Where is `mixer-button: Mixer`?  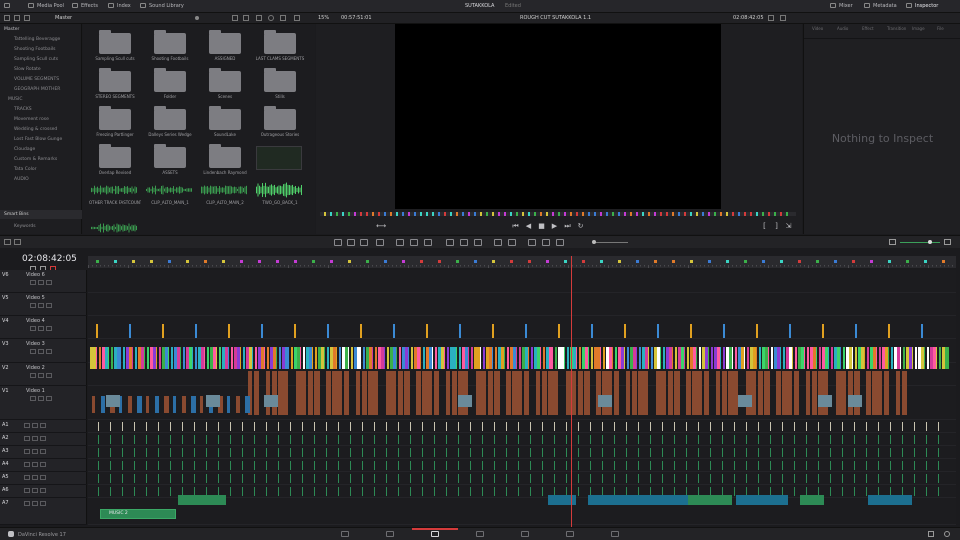
mixer-button: Mixer is located at coordinates (841, 6).